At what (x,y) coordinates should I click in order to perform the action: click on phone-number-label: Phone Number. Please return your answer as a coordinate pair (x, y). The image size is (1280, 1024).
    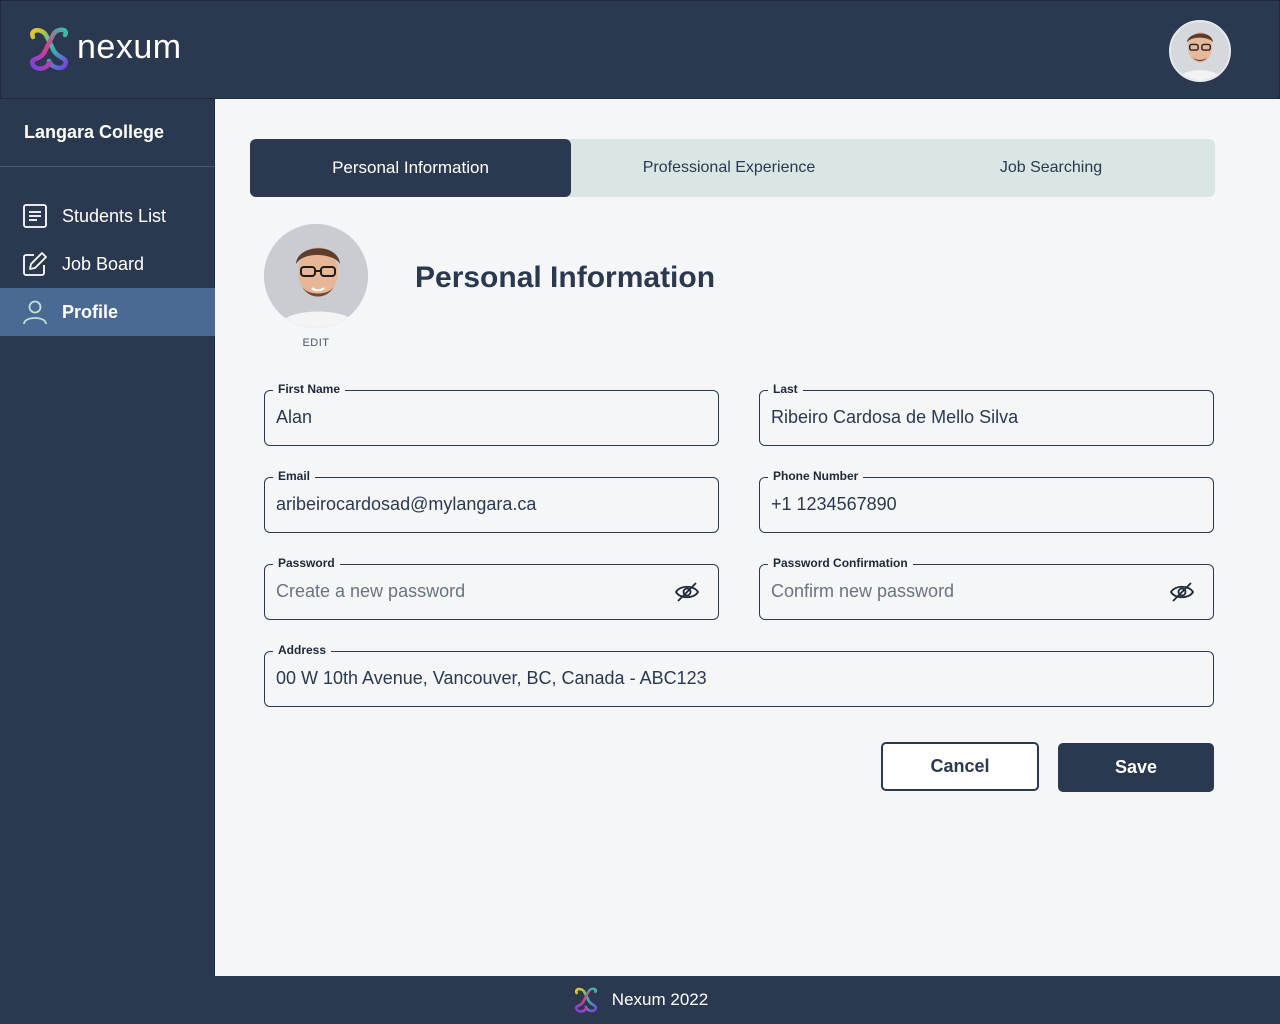
    Looking at the image, I should click on (816, 476).